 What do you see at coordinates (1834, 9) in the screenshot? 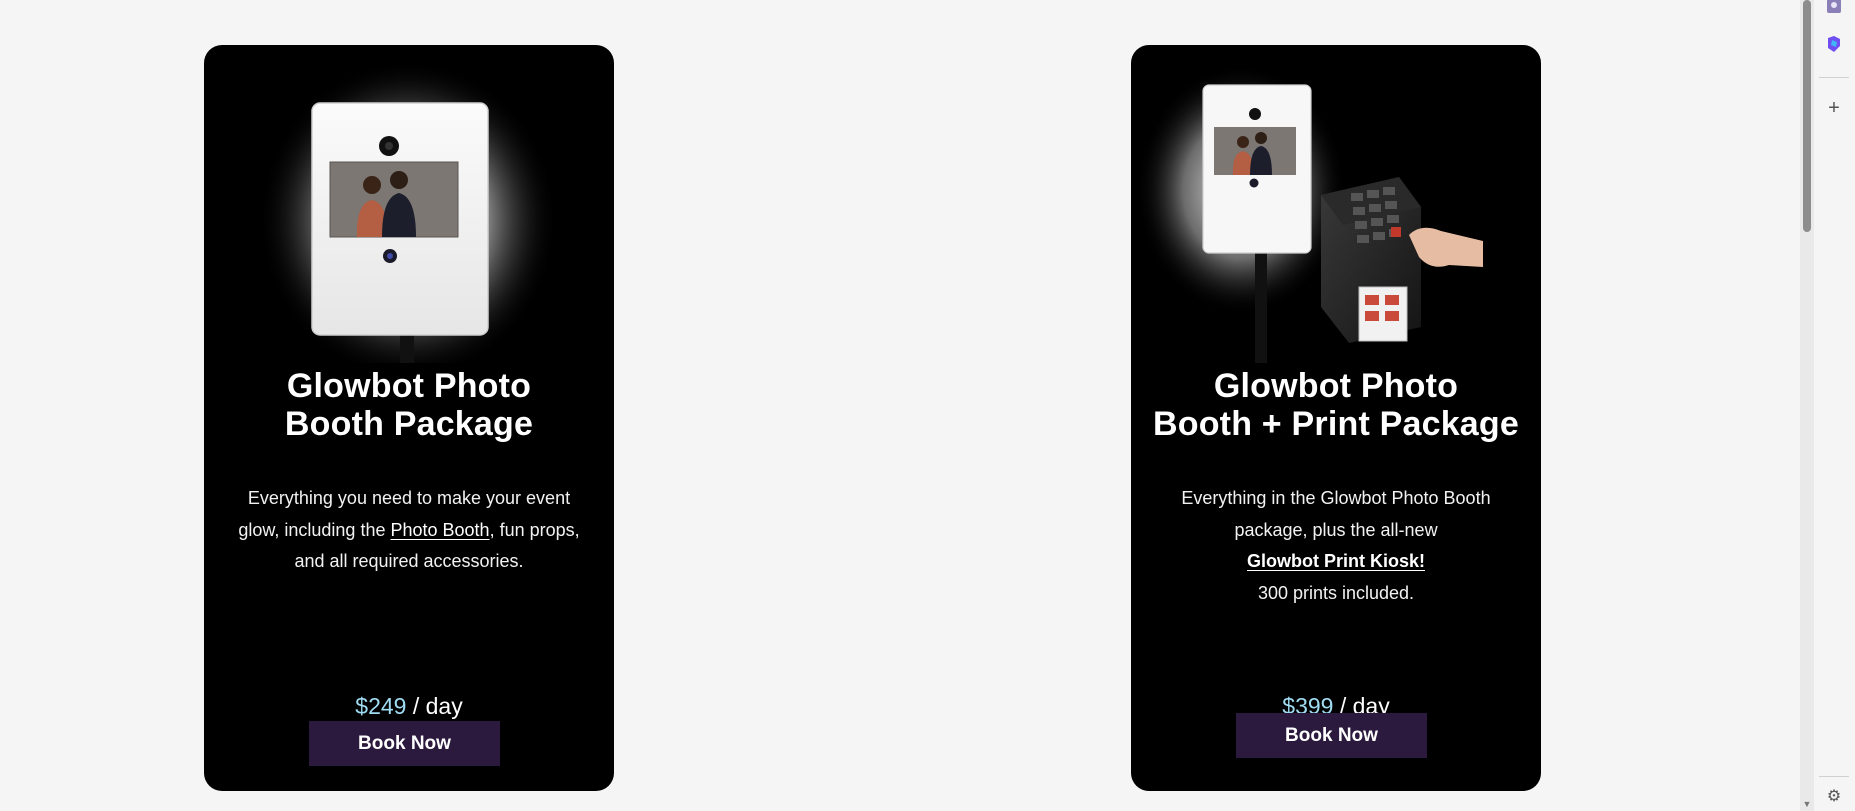
I see `profile-icon` at bounding box center [1834, 9].